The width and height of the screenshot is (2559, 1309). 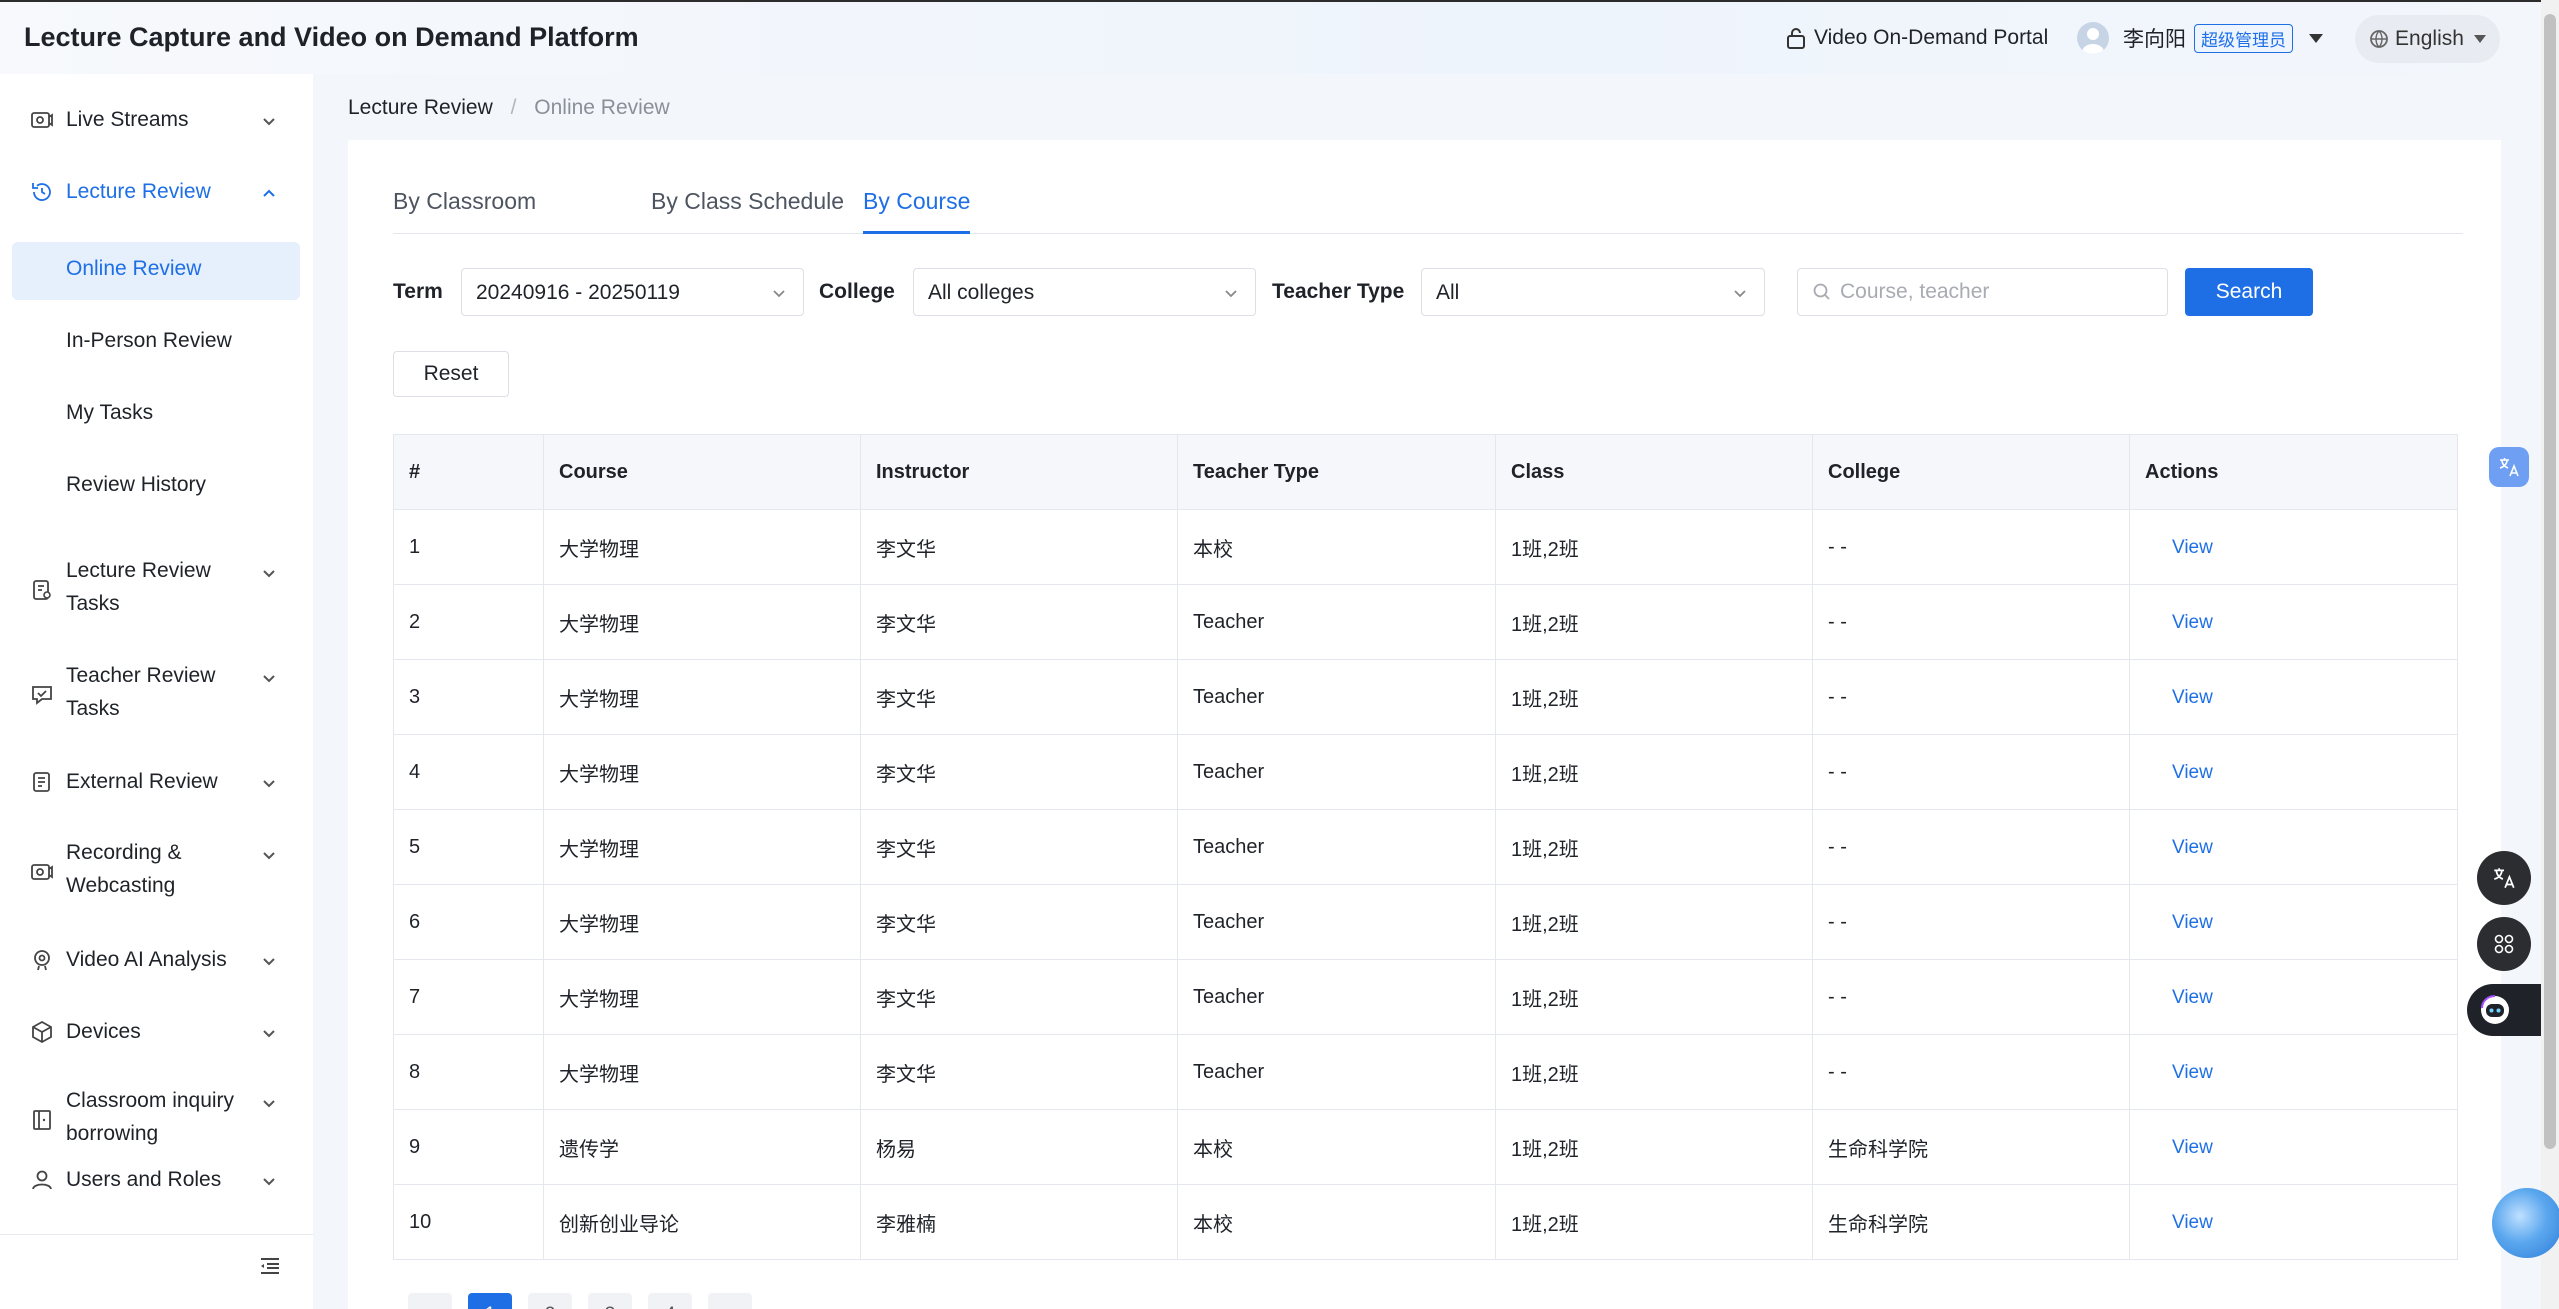 I want to click on sidebar-subitem-my-tasks: My Tasks, so click(x=156, y=415).